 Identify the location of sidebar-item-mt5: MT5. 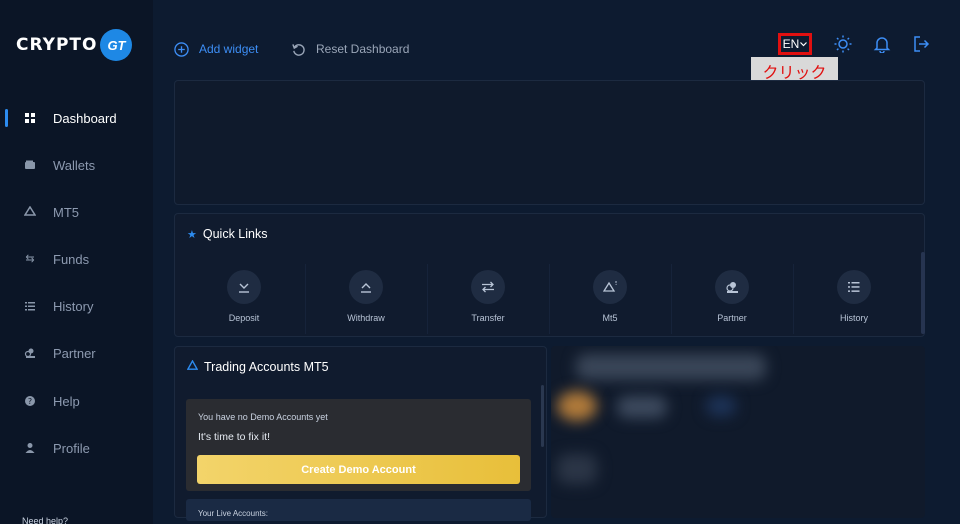
(76, 212).